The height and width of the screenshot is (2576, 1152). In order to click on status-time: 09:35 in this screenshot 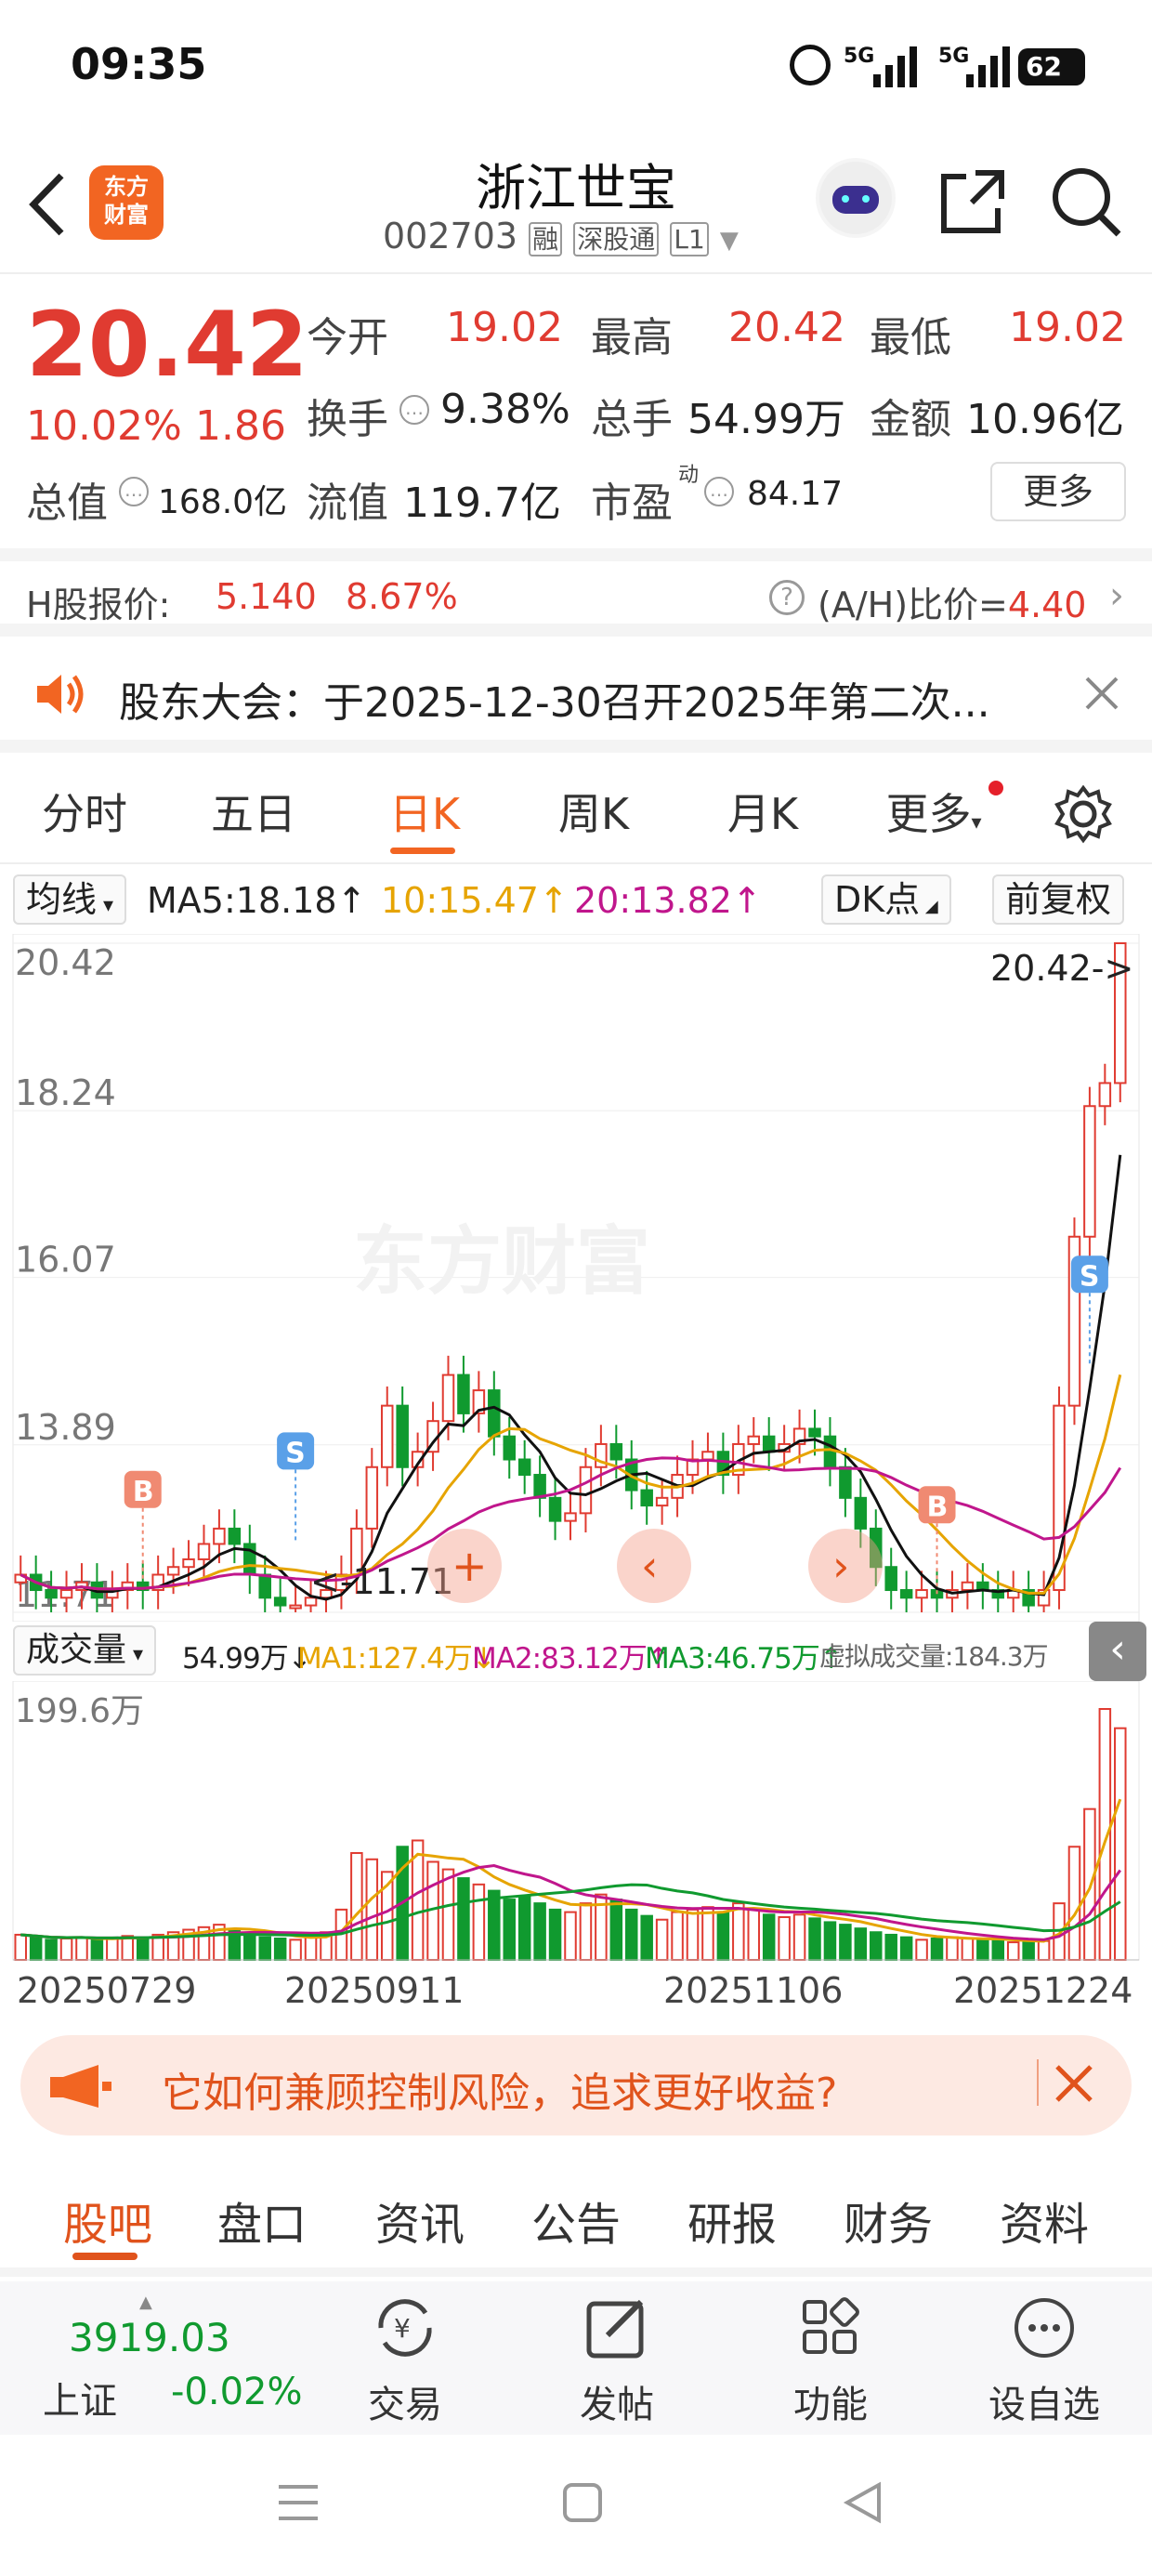, I will do `click(139, 64)`.